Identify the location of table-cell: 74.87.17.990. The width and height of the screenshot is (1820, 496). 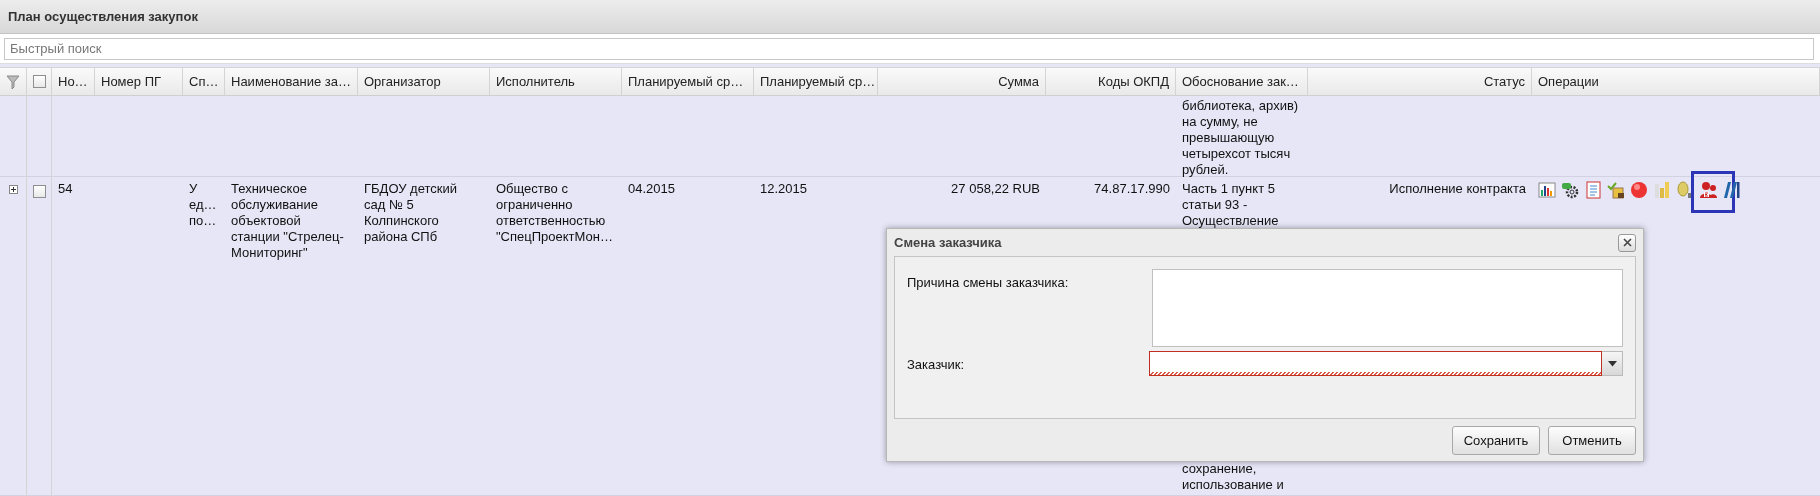
(1132, 189).